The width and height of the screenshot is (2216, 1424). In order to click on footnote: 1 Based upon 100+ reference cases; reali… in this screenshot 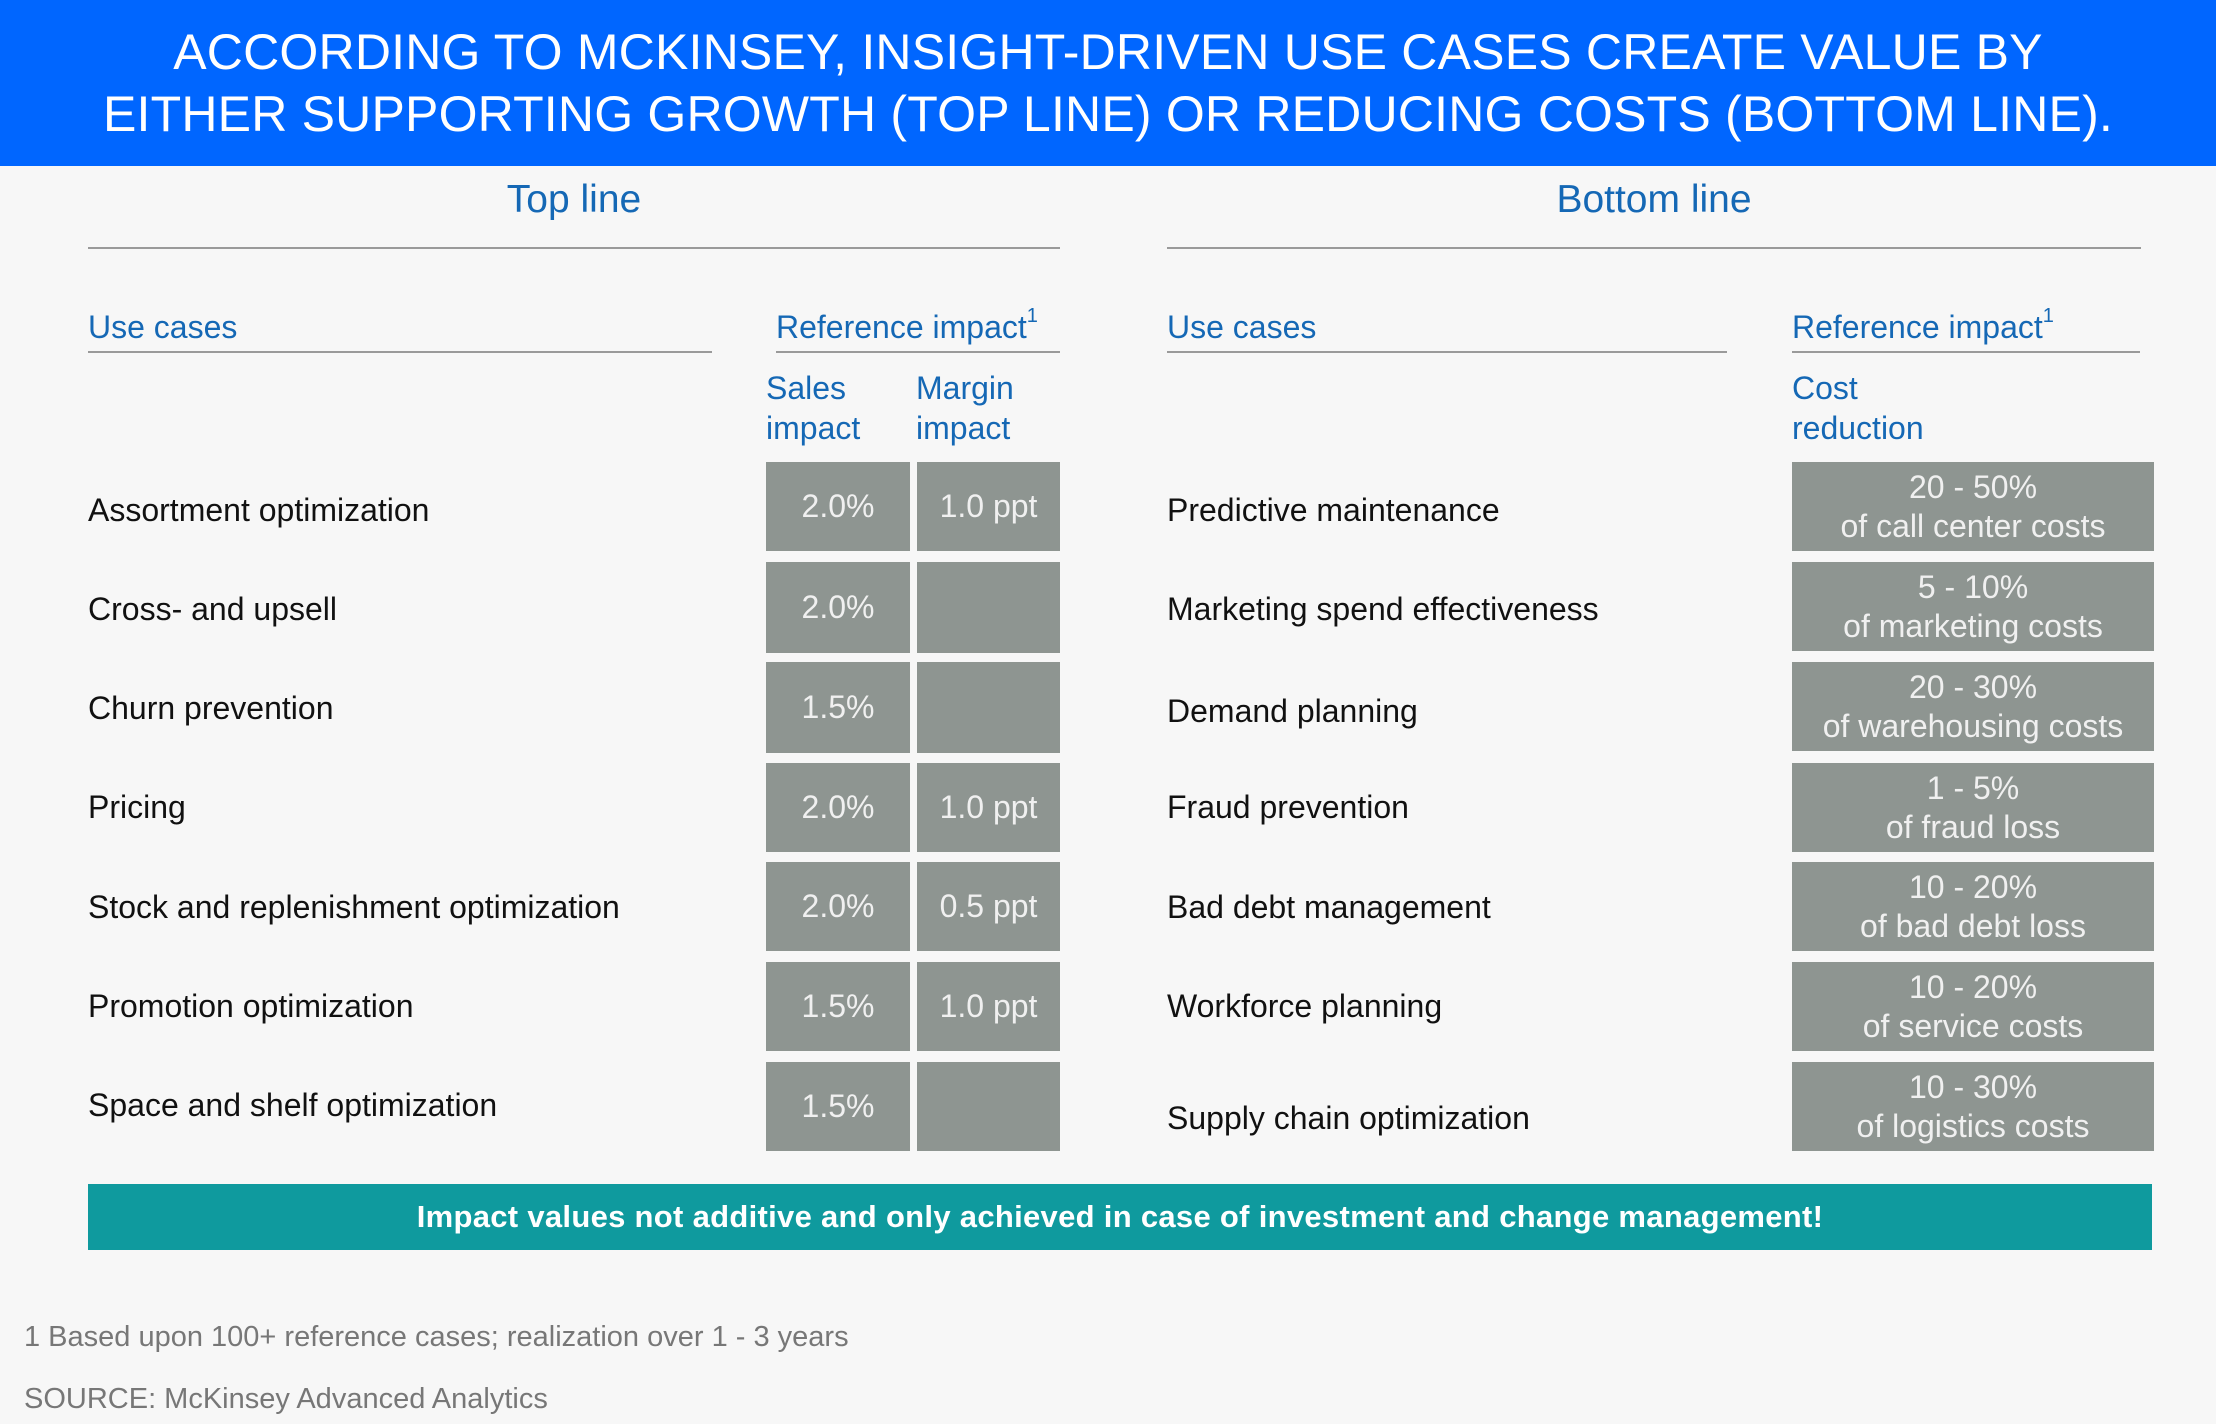, I will do `click(436, 1337)`.